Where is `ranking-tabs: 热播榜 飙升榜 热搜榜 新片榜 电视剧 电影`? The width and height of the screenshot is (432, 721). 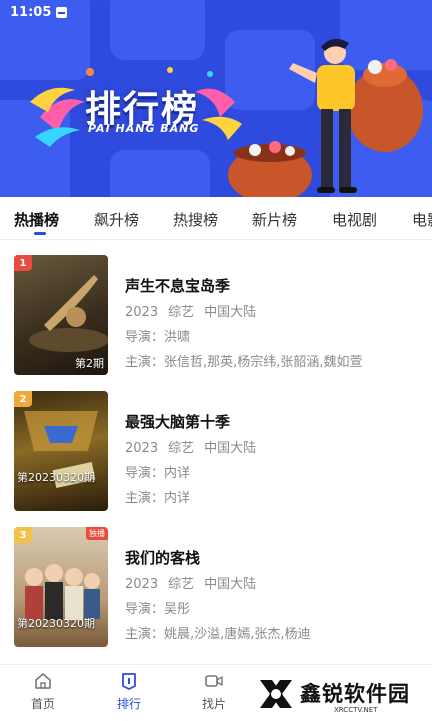
ranking-tabs: 热播榜 飙升榜 热搜榜 新片榜 电视剧 电影 is located at coordinates (216, 221).